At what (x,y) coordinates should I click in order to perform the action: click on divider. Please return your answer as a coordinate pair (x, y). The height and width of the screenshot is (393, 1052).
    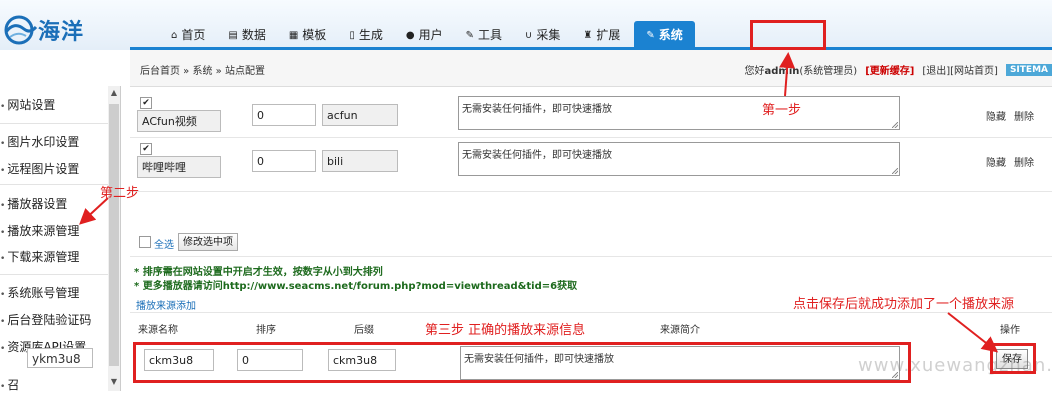
    Looking at the image, I should click on (591, 312).